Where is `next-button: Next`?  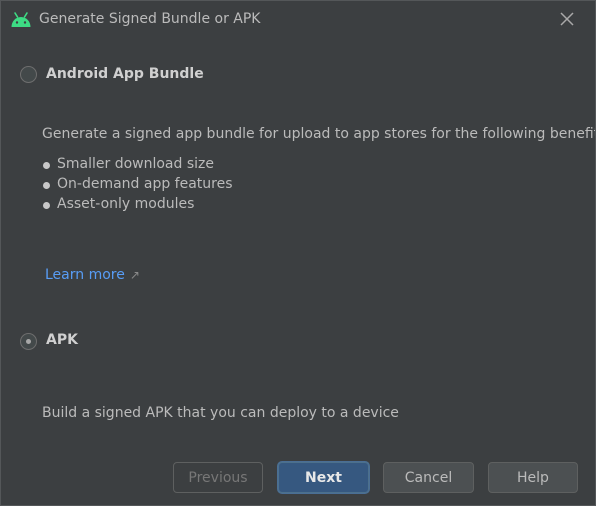 next-button: Next is located at coordinates (323, 477).